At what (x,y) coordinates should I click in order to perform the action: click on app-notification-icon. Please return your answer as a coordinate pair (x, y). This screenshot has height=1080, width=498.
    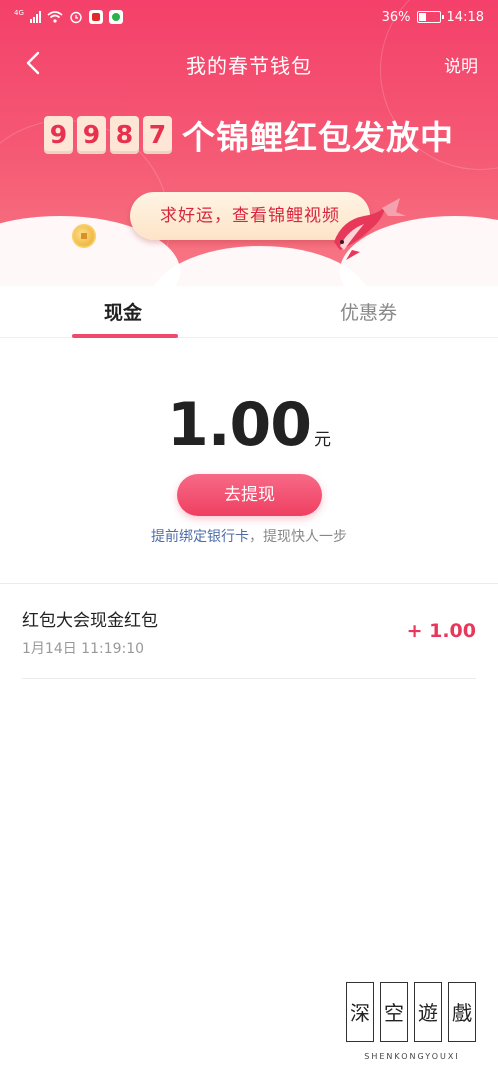
    Looking at the image, I should click on (115, 17).